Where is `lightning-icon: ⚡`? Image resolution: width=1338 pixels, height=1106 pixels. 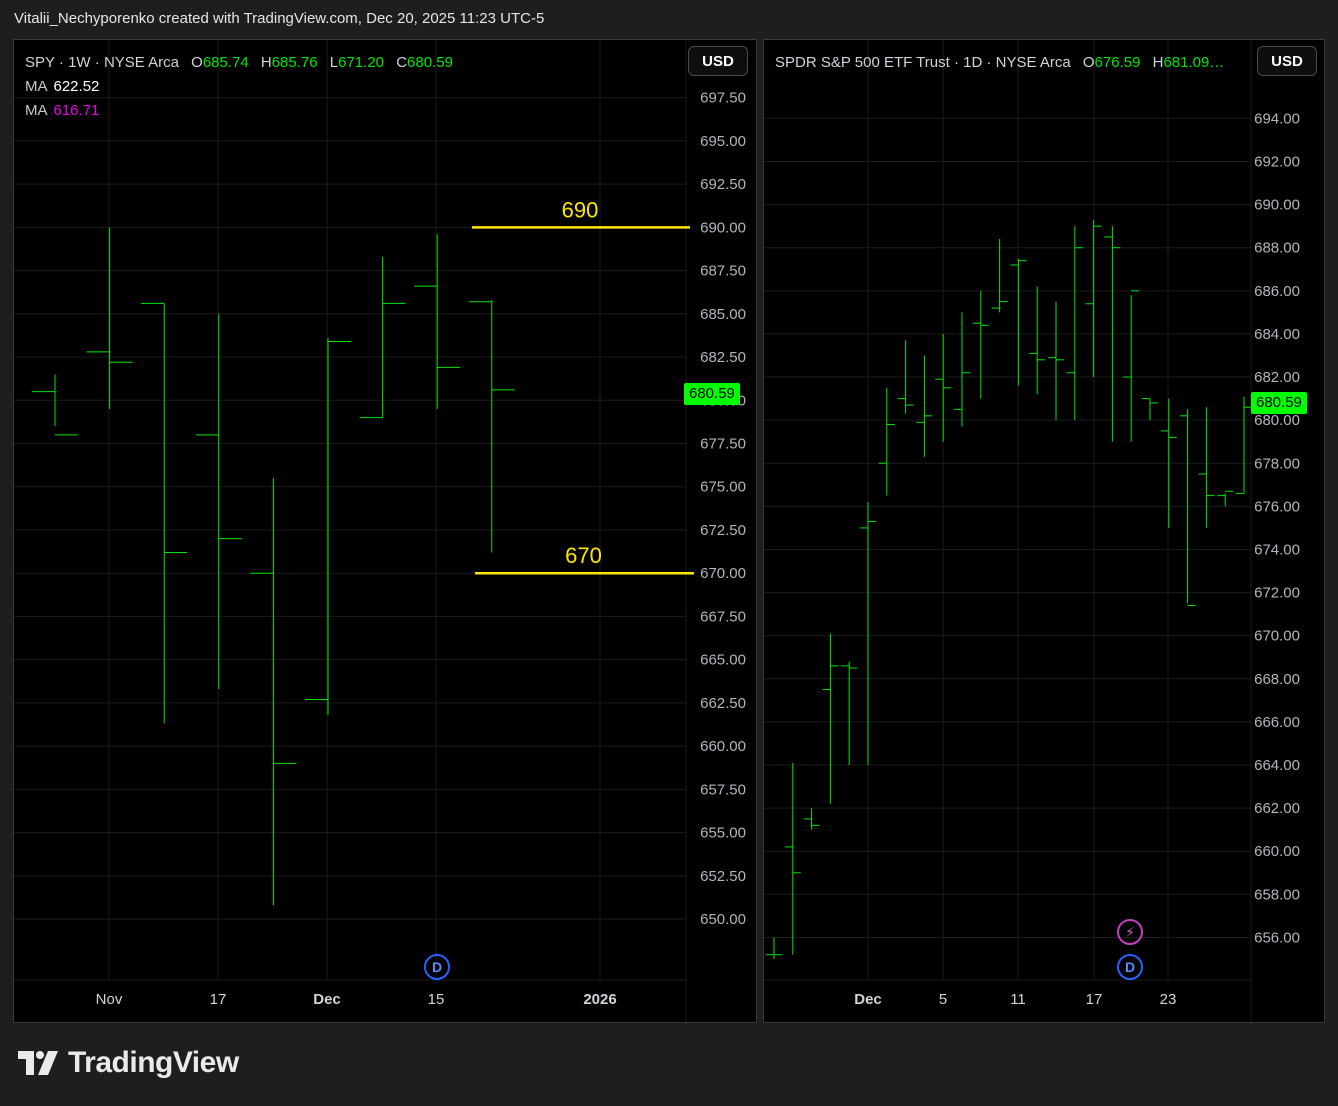
lightning-icon: ⚡ is located at coordinates (1130, 932).